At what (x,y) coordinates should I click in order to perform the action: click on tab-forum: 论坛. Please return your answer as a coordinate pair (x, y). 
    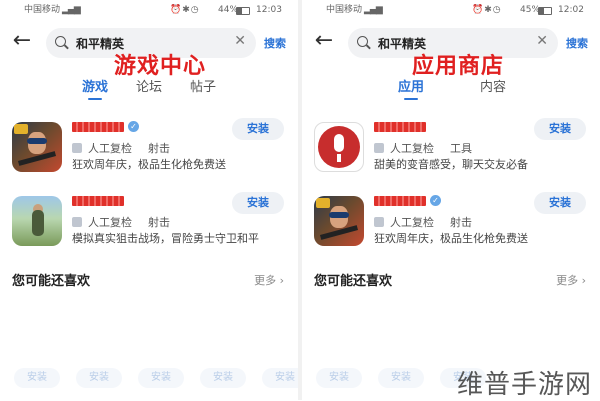
    Looking at the image, I should click on (149, 85).